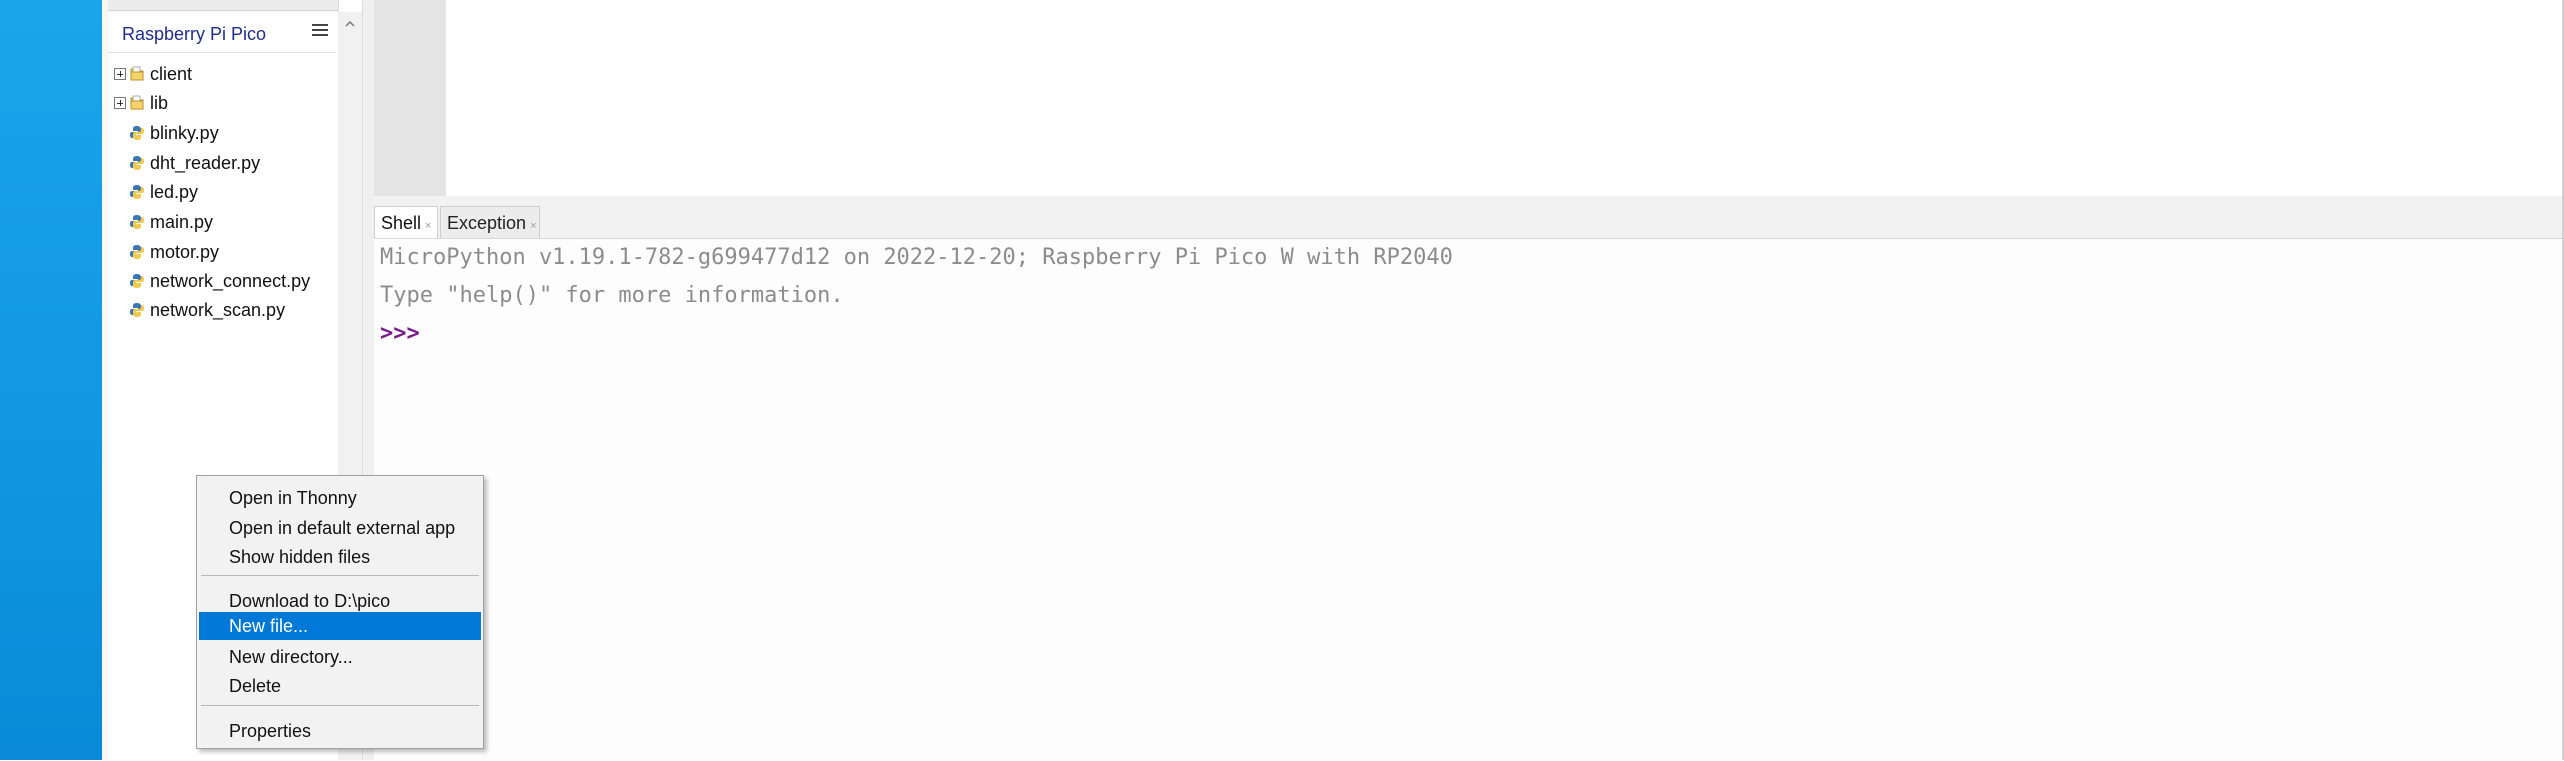  I want to click on shell-output-line: Type "help()" for more information., so click(612, 295).